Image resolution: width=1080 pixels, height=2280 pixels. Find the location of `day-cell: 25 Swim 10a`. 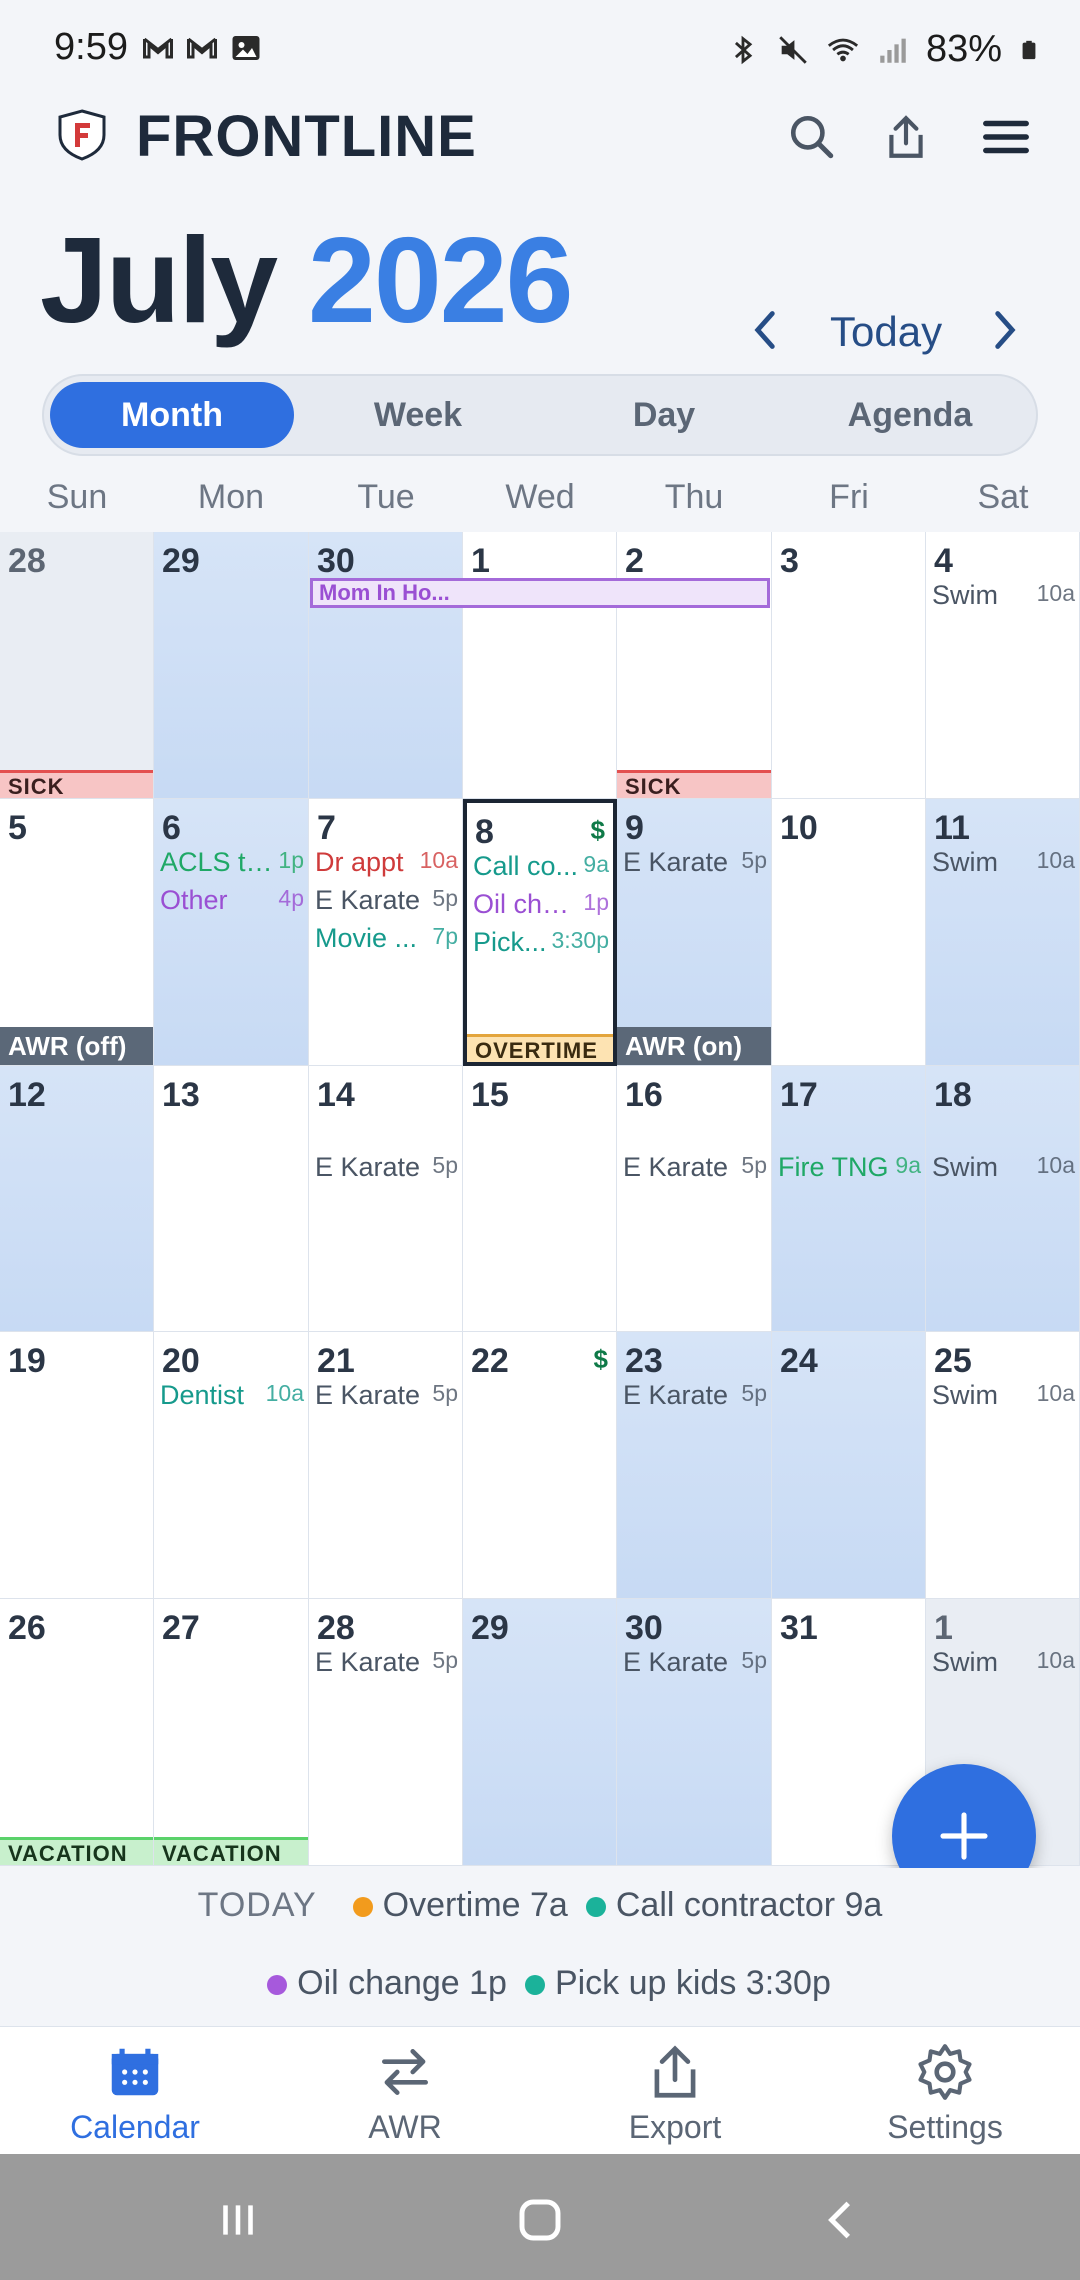

day-cell: 25 Swim 10a is located at coordinates (1003, 1465).